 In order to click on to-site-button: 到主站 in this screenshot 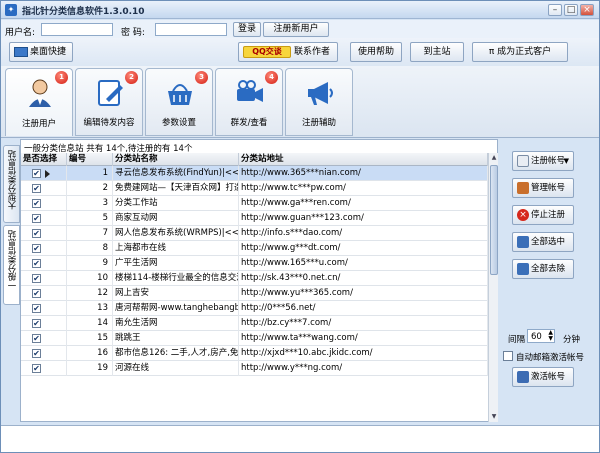, I will do `click(437, 52)`.